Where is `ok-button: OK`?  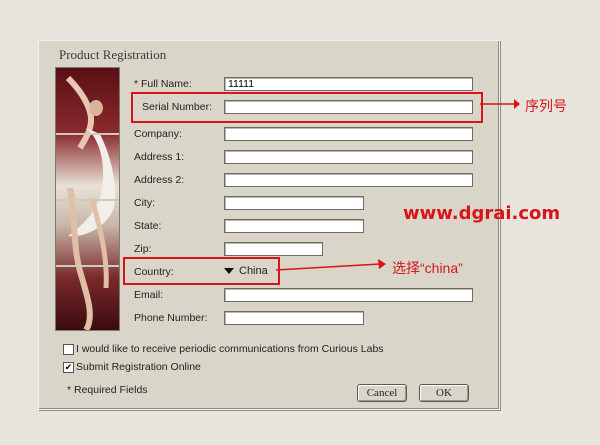
ok-button: OK is located at coordinates (444, 393).